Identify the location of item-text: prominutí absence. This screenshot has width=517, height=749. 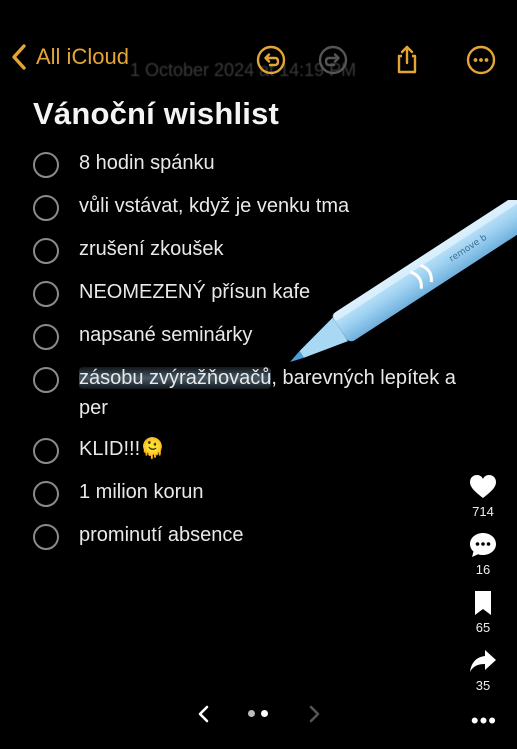
(161, 535).